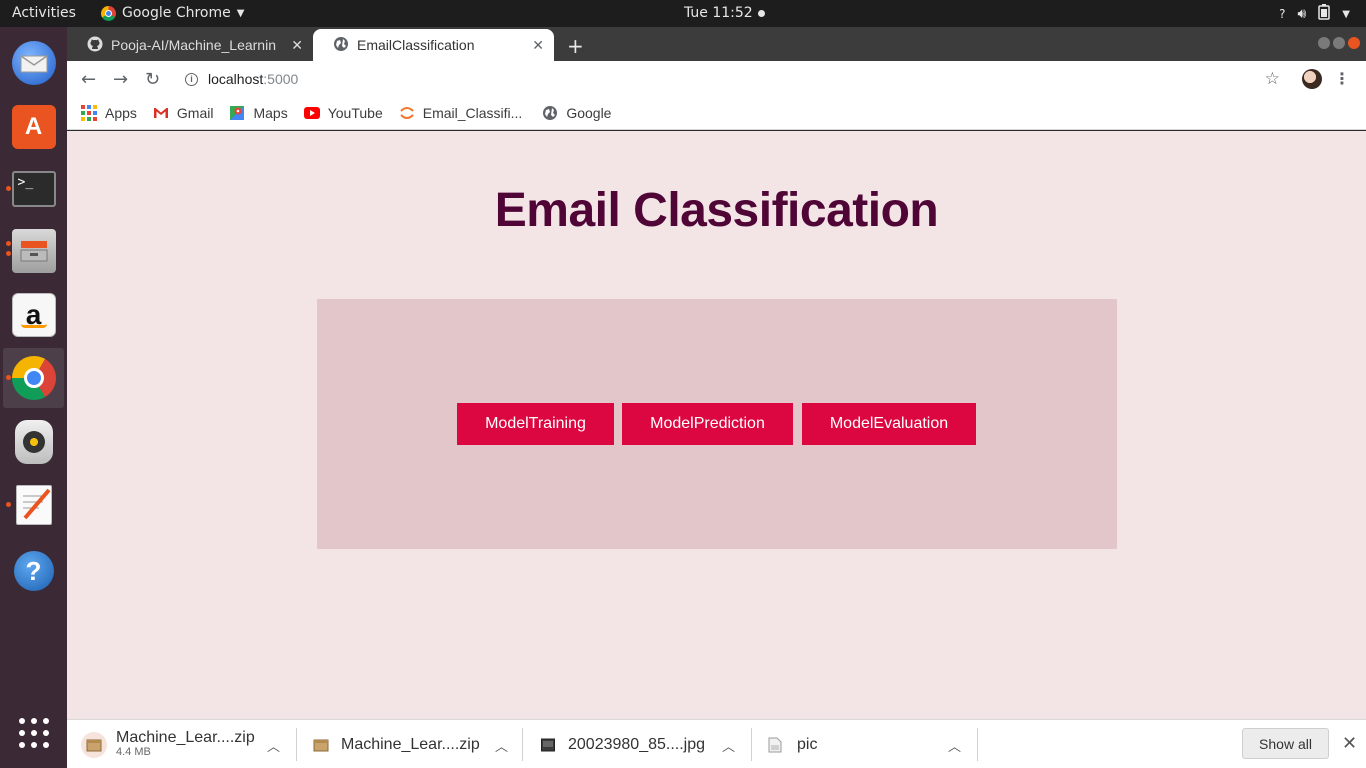 This screenshot has height=768, width=1366. I want to click on profile-avatar, so click(1312, 79).